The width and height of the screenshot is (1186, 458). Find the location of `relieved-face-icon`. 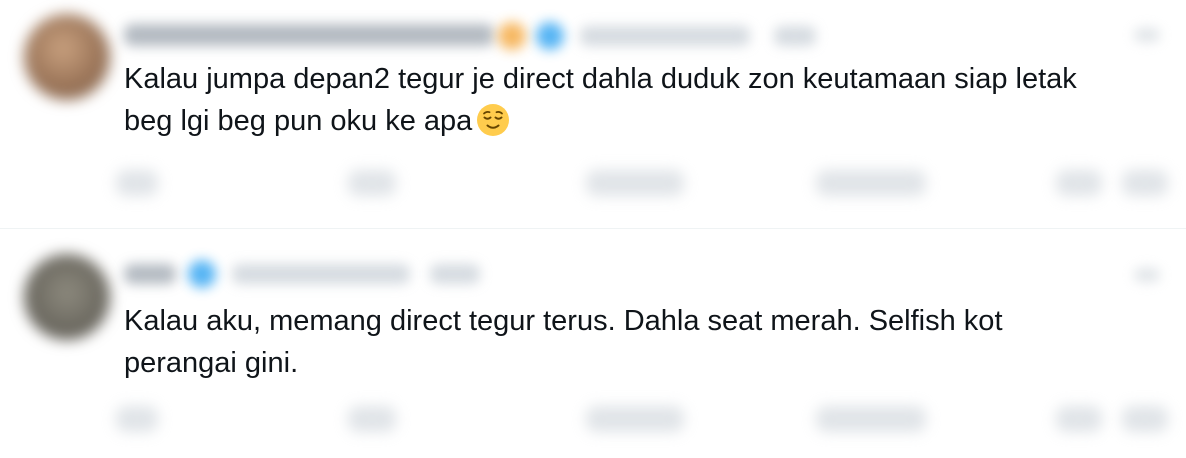

relieved-face-icon is located at coordinates (493, 120).